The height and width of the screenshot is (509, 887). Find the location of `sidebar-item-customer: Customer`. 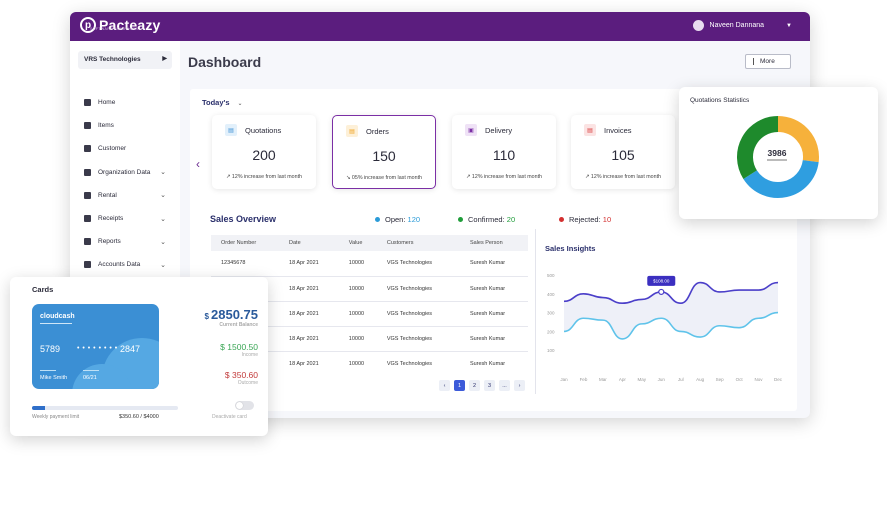

sidebar-item-customer: Customer is located at coordinates (129, 148).